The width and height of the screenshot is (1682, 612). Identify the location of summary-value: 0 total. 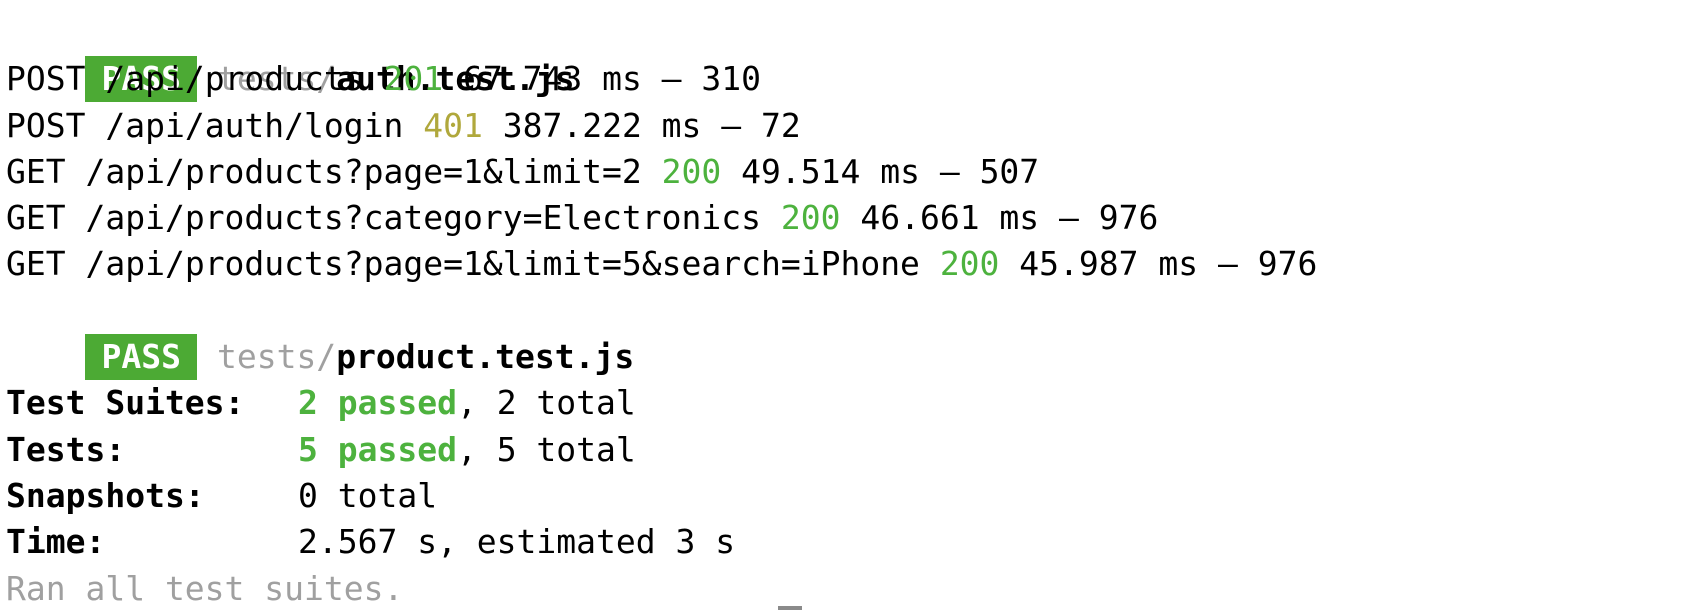
(368, 495).